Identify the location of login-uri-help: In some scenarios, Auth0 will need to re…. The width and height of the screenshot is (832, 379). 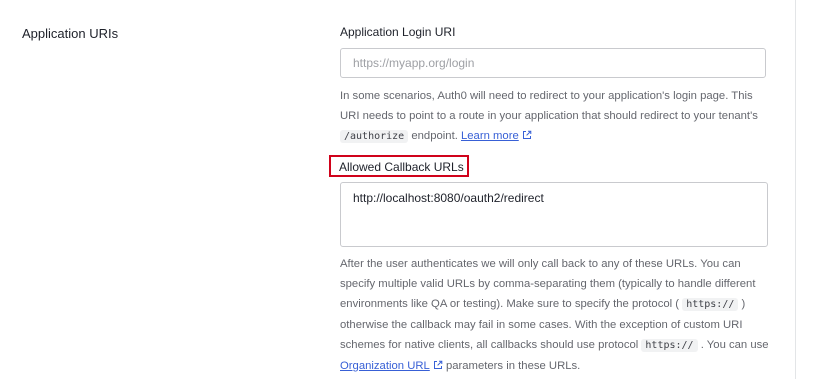
(555, 116).